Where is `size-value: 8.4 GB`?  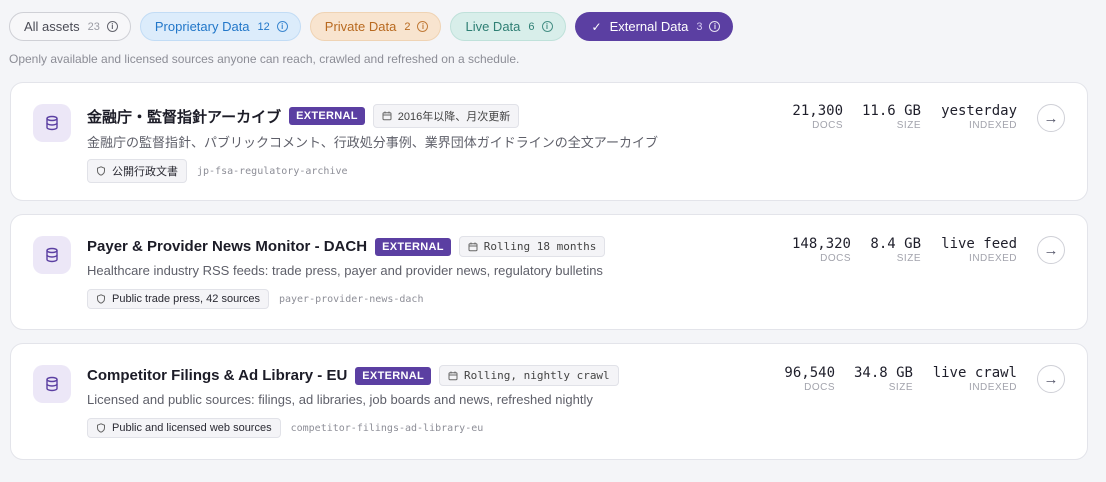 size-value: 8.4 GB is located at coordinates (895, 244).